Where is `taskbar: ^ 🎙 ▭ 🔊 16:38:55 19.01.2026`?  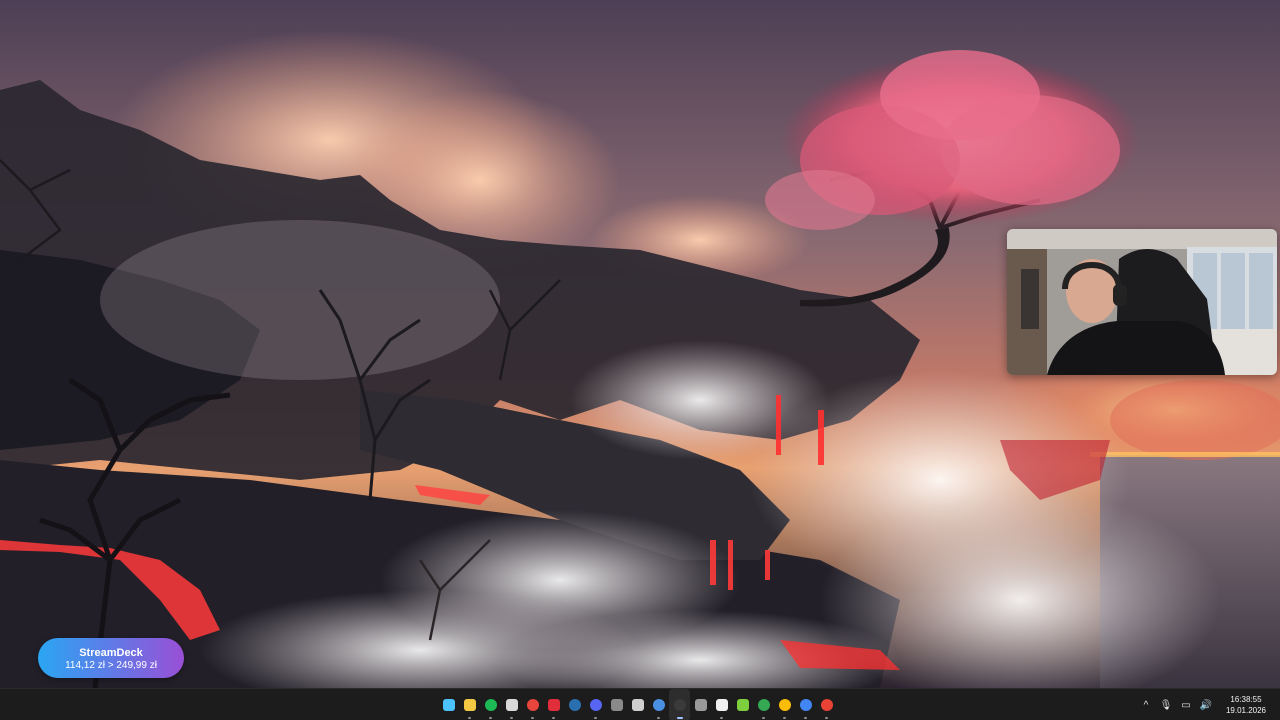 taskbar: ^ 🎙 ▭ 🔊 16:38:55 19.01.2026 is located at coordinates (640, 704).